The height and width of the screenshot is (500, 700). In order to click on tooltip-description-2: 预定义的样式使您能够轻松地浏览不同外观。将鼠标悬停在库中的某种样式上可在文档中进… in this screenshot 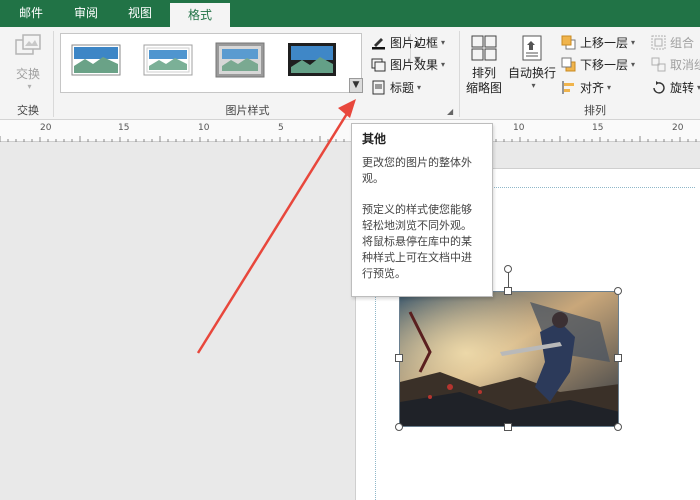, I will do `click(417, 241)`.